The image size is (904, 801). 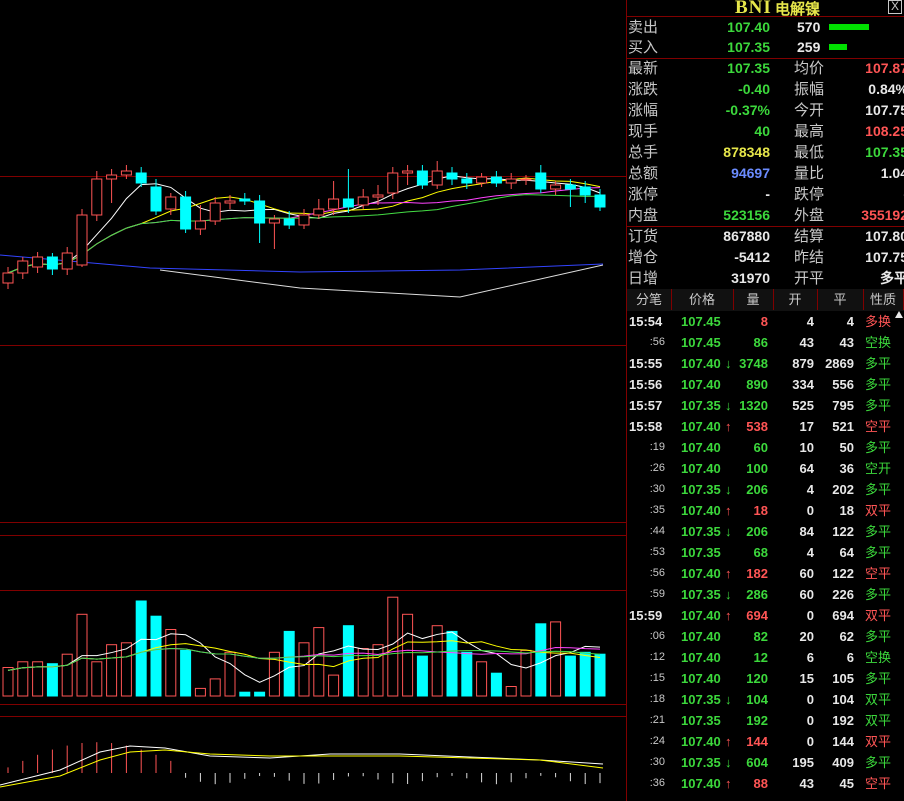 I want to click on tick-row: 15:59 107.40 ↑ 694 0 694 双平, so click(x=765, y=615).